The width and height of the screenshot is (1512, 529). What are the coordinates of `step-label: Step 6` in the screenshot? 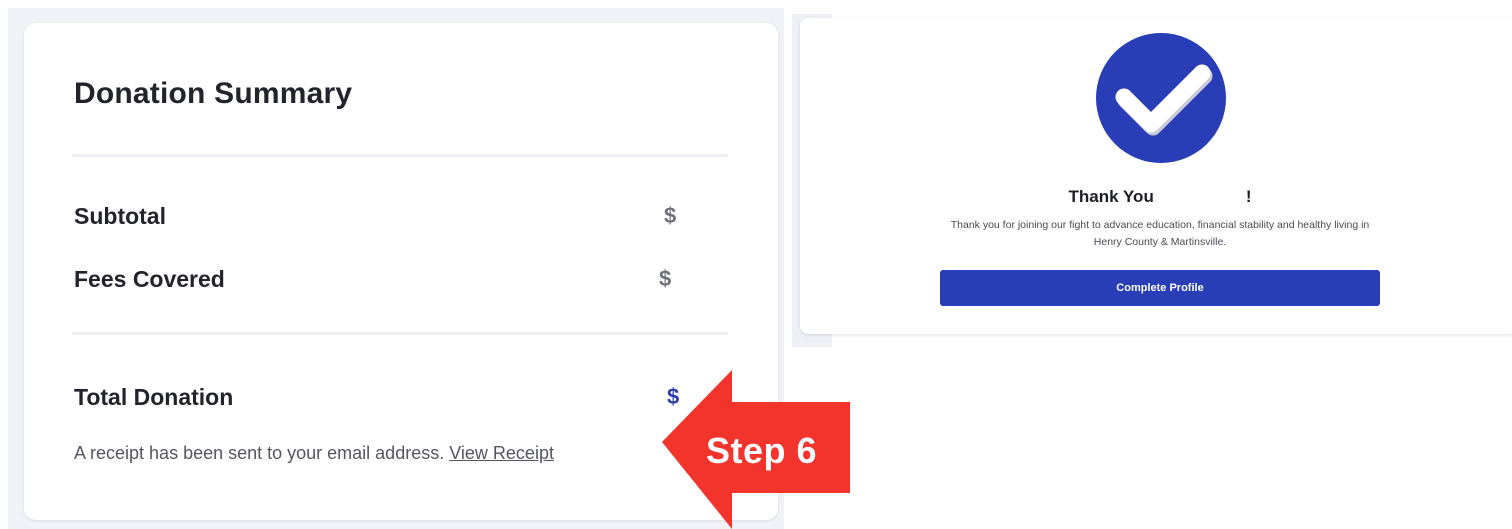 It's located at (762, 450).